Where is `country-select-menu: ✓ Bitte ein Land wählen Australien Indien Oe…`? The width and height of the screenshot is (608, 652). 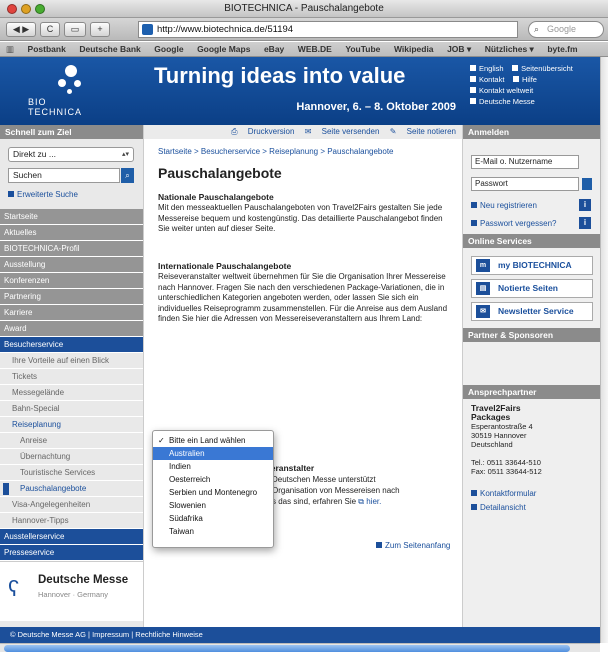
country-select-menu: ✓ Bitte ein Land wählen Australien Indien Oe… is located at coordinates (213, 489).